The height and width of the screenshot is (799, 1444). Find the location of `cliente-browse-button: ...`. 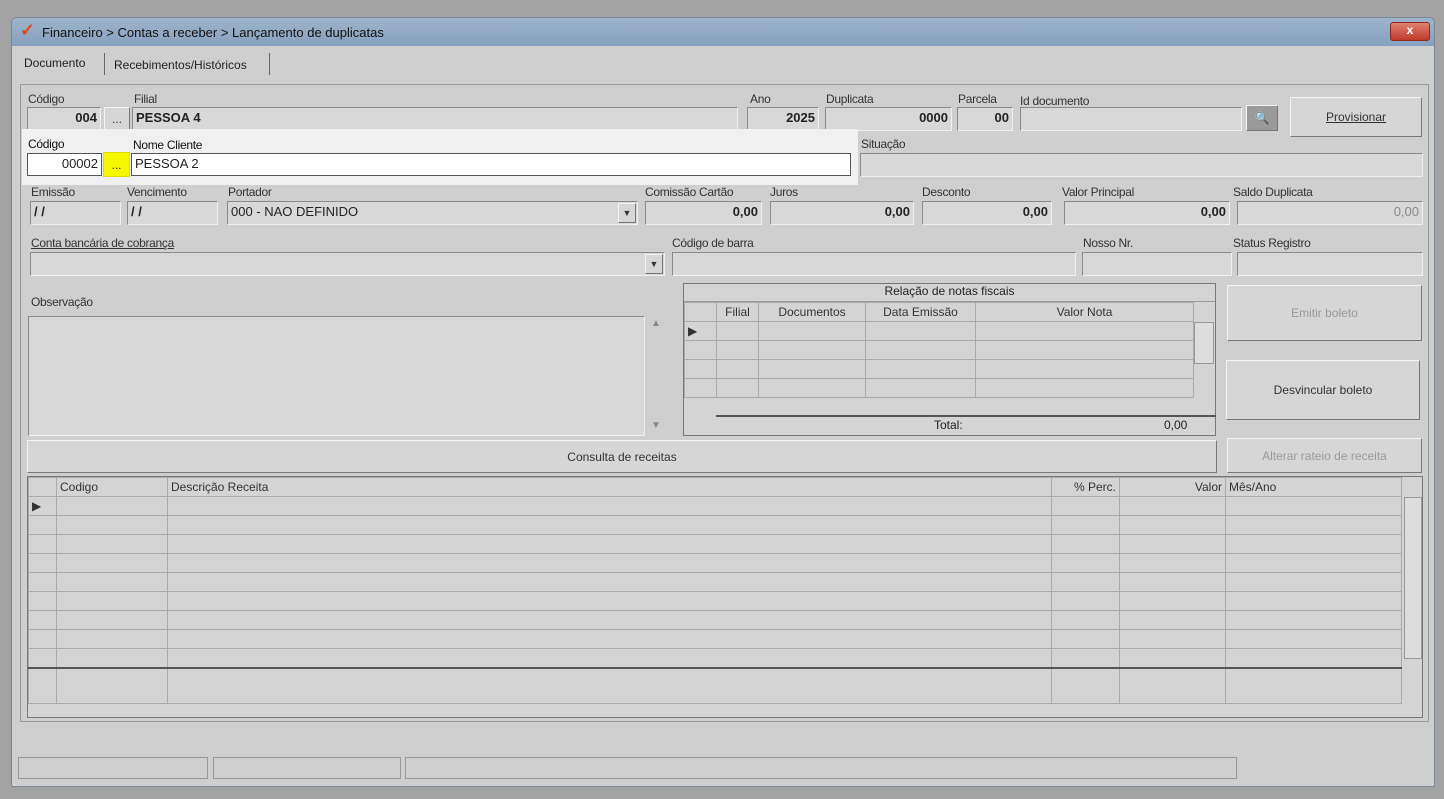

cliente-browse-button: ... is located at coordinates (116, 164).